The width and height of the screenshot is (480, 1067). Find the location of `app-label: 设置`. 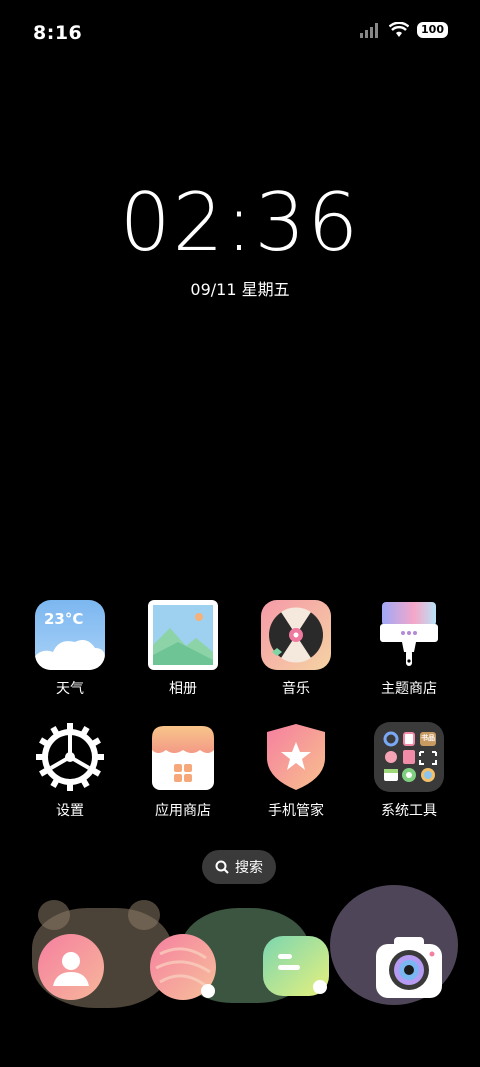

app-label: 设置 is located at coordinates (70, 811).